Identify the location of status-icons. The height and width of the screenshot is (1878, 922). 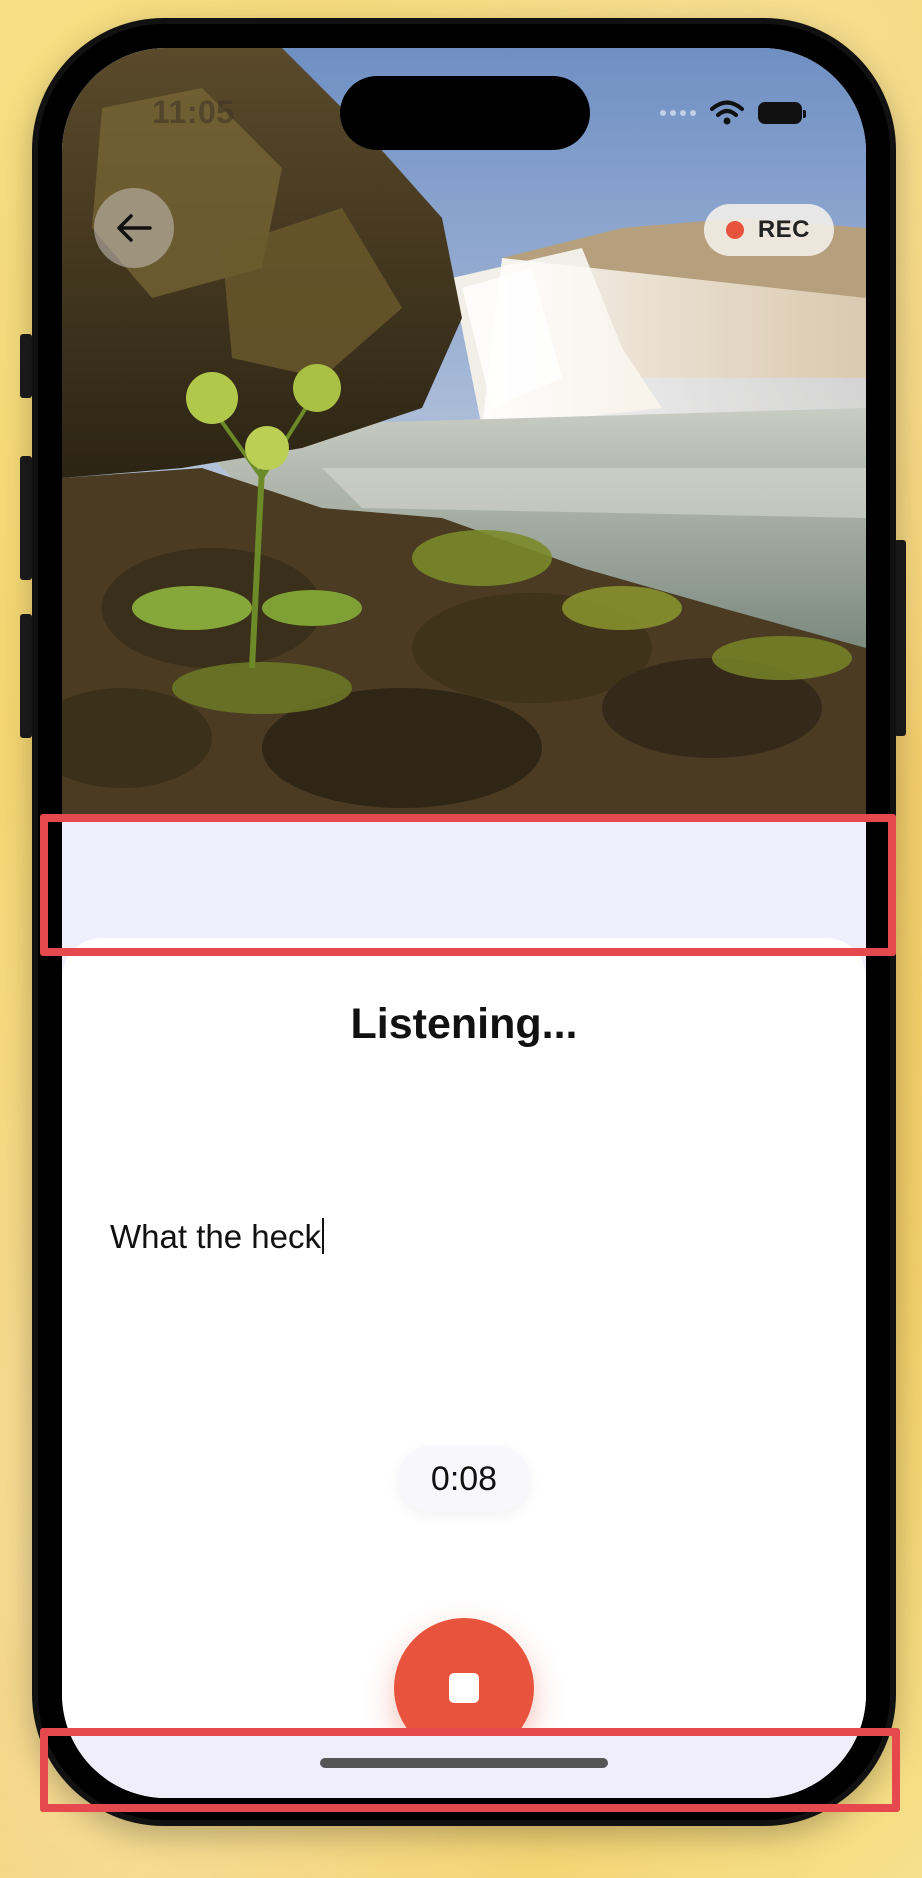
(733, 113).